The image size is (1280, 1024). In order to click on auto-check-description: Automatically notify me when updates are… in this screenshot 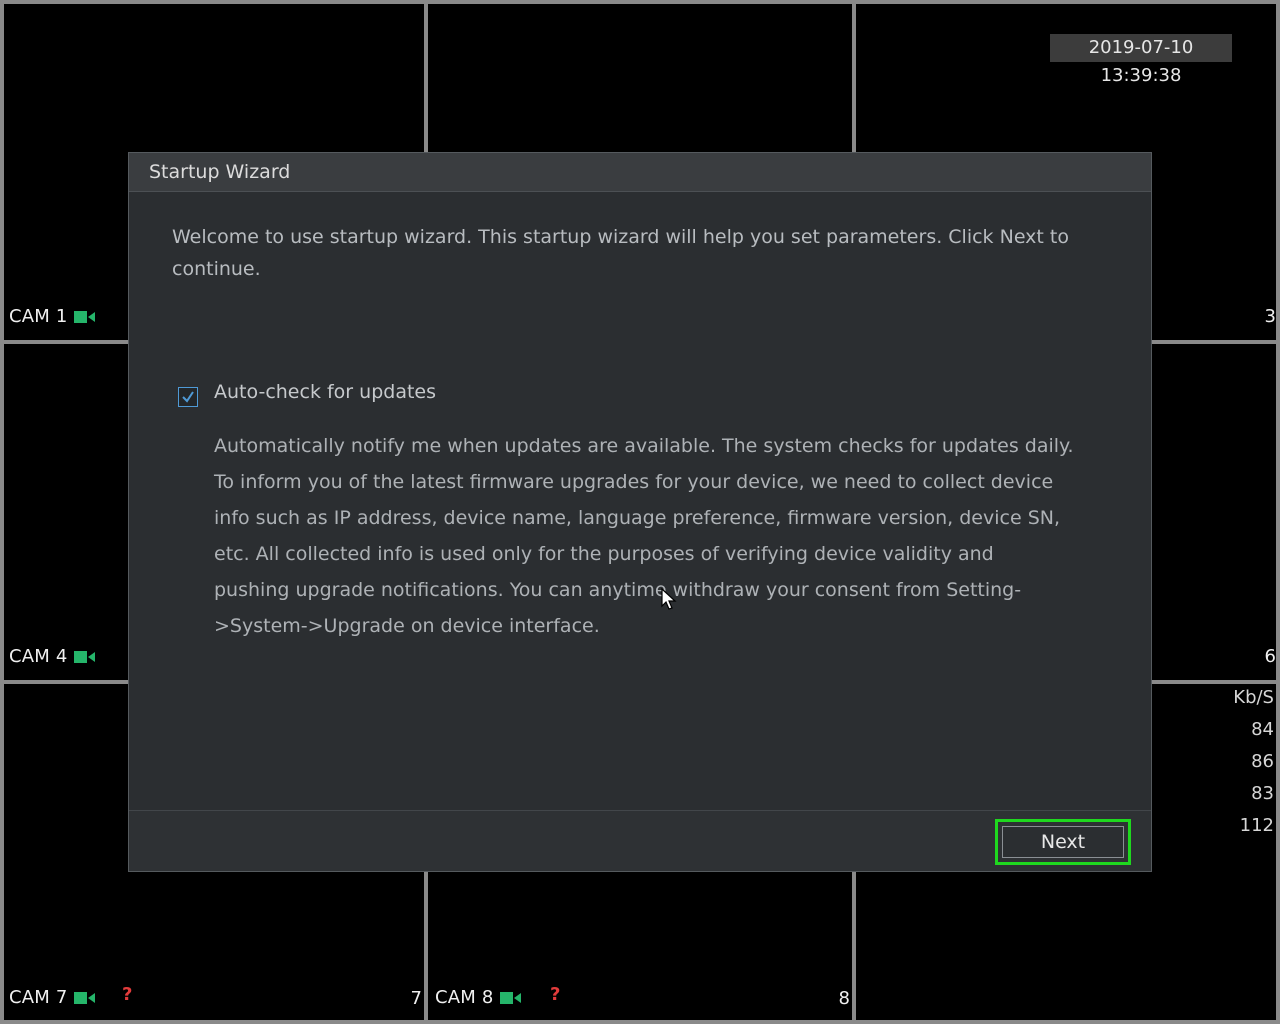, I will do `click(644, 536)`.